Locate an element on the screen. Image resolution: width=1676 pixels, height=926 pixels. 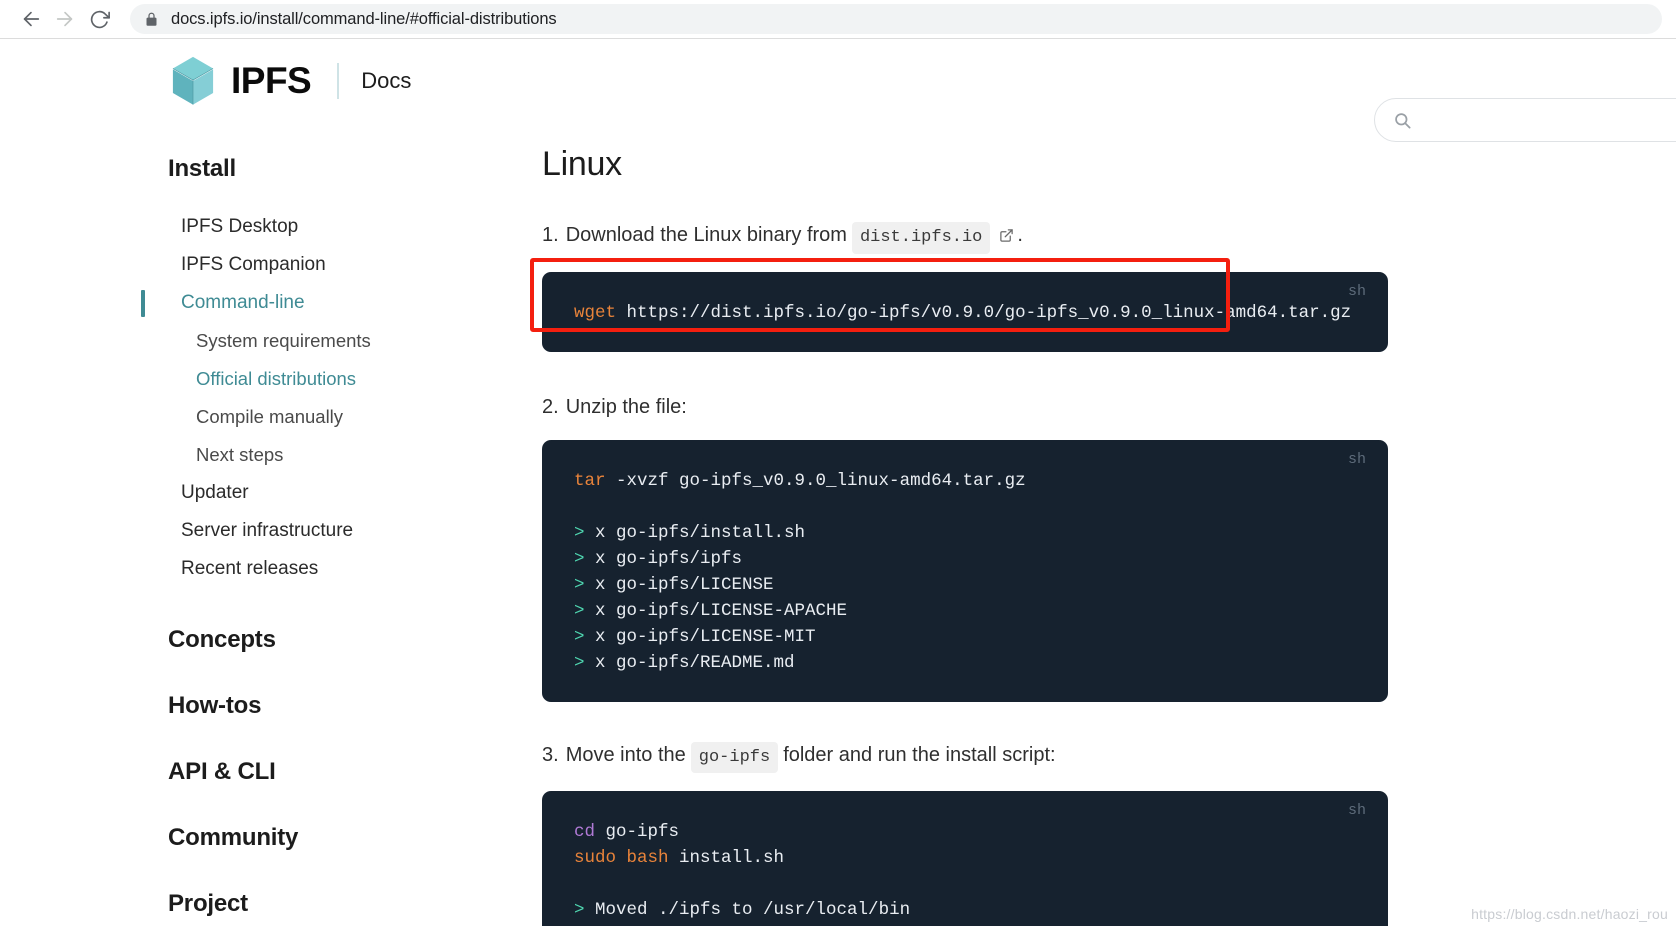
code-token-rest: go-ipfs is located at coordinates (637, 832).